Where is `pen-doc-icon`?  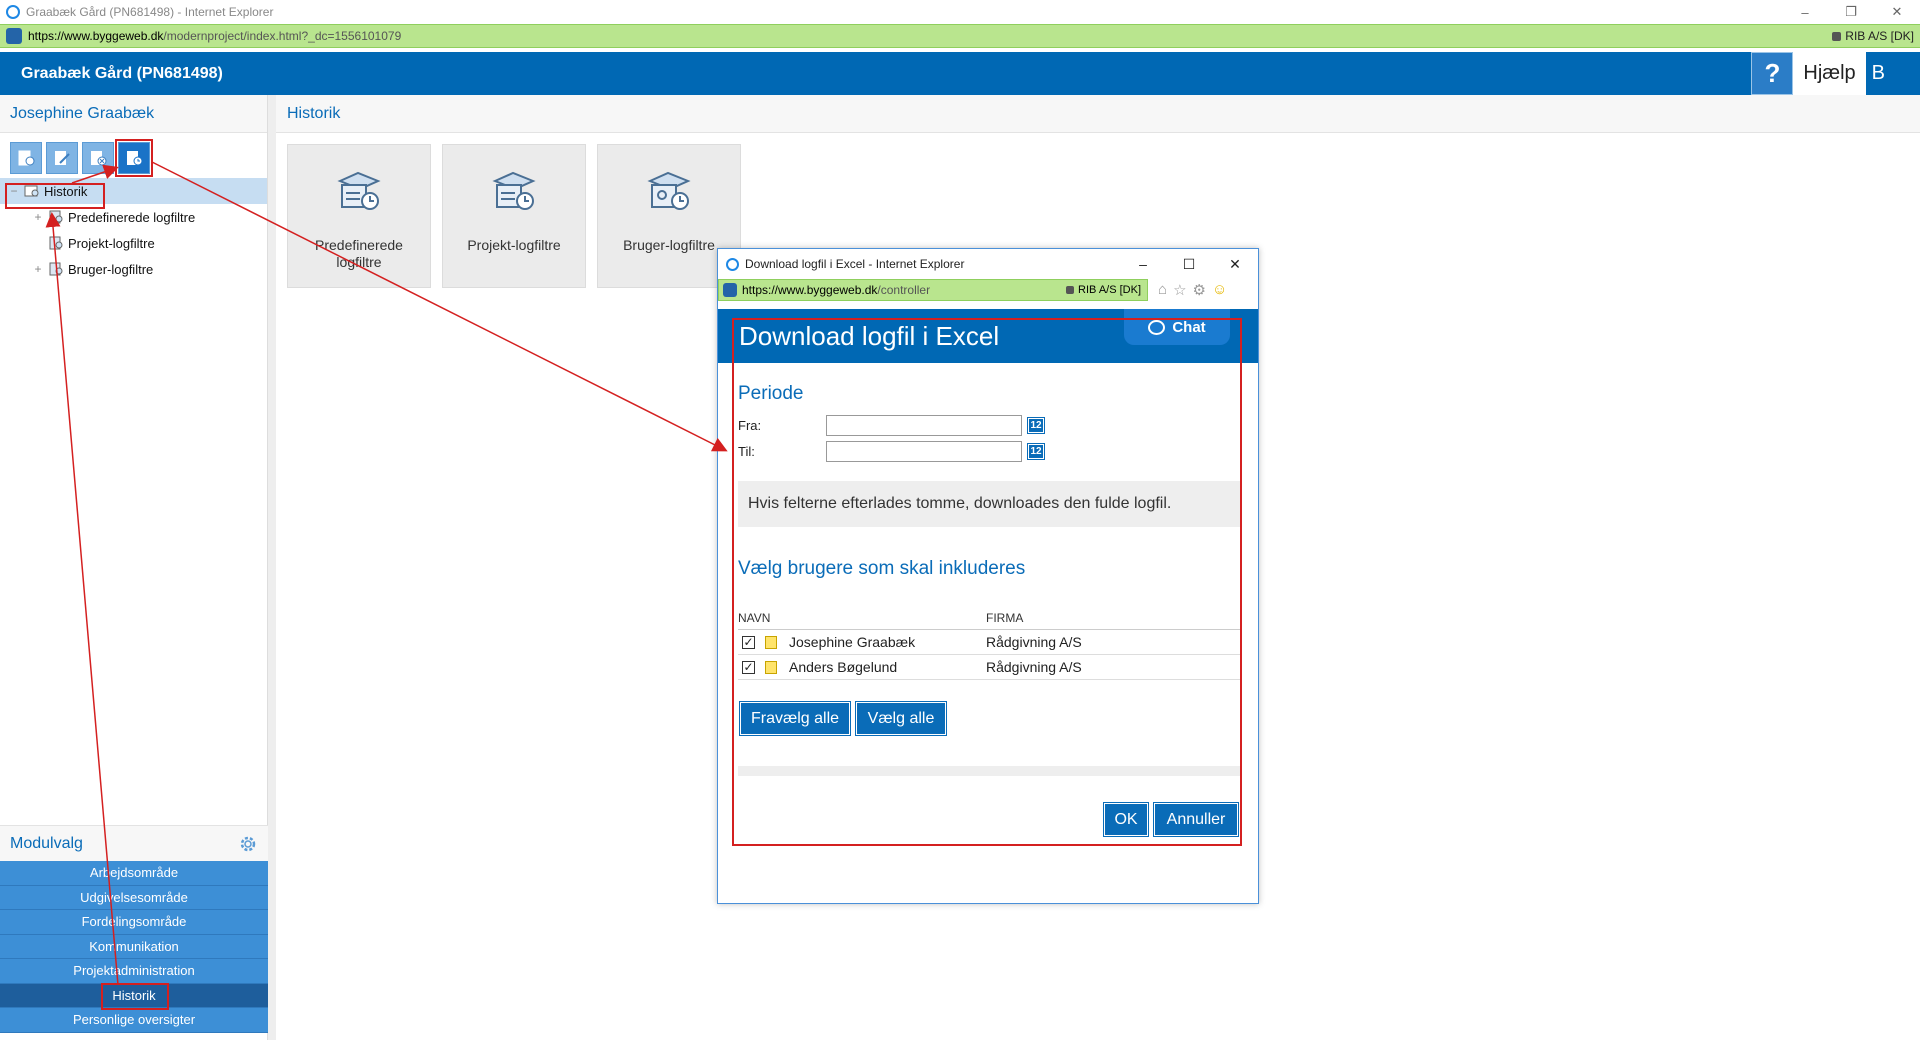 pen-doc-icon is located at coordinates (62, 158).